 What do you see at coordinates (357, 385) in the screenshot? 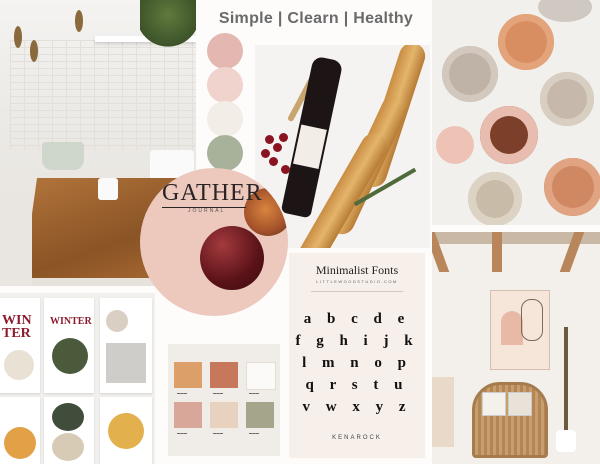
I see `font-sample-row: q r s t u` at bounding box center [357, 385].